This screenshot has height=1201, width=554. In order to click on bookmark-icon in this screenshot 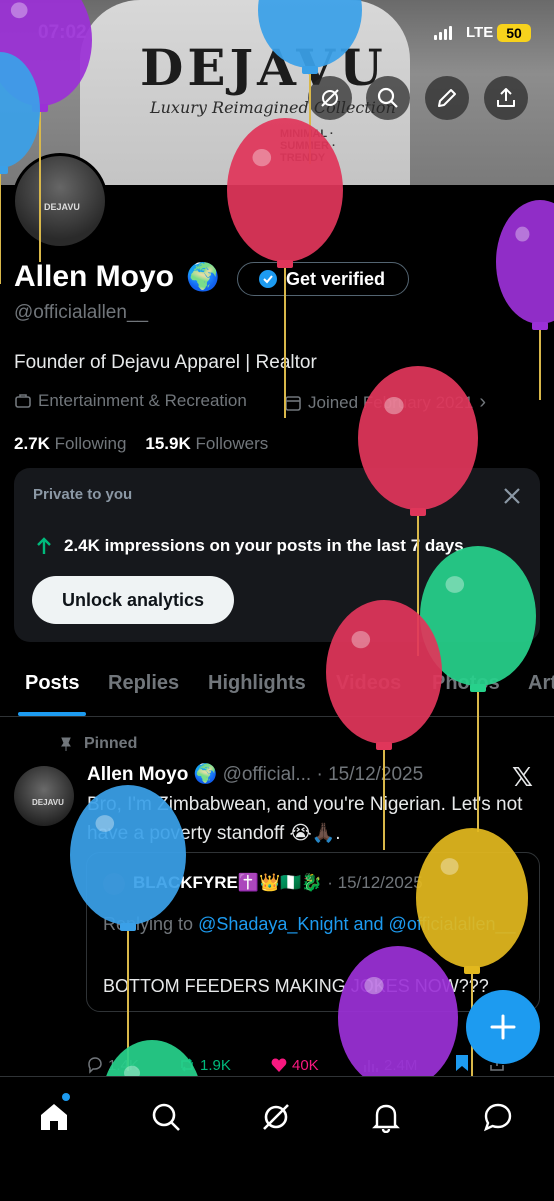, I will do `click(462, 1063)`.